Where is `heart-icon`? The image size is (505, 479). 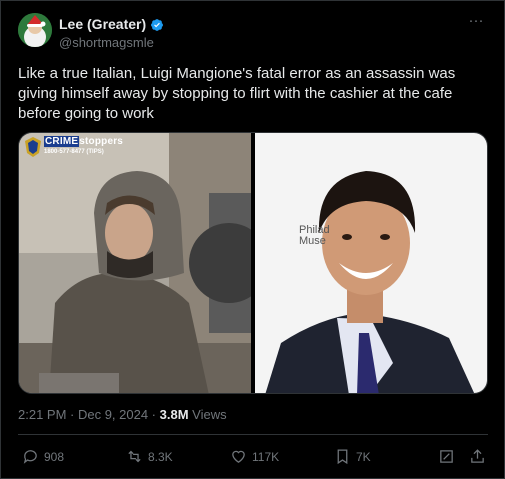 heart-icon is located at coordinates (238, 456).